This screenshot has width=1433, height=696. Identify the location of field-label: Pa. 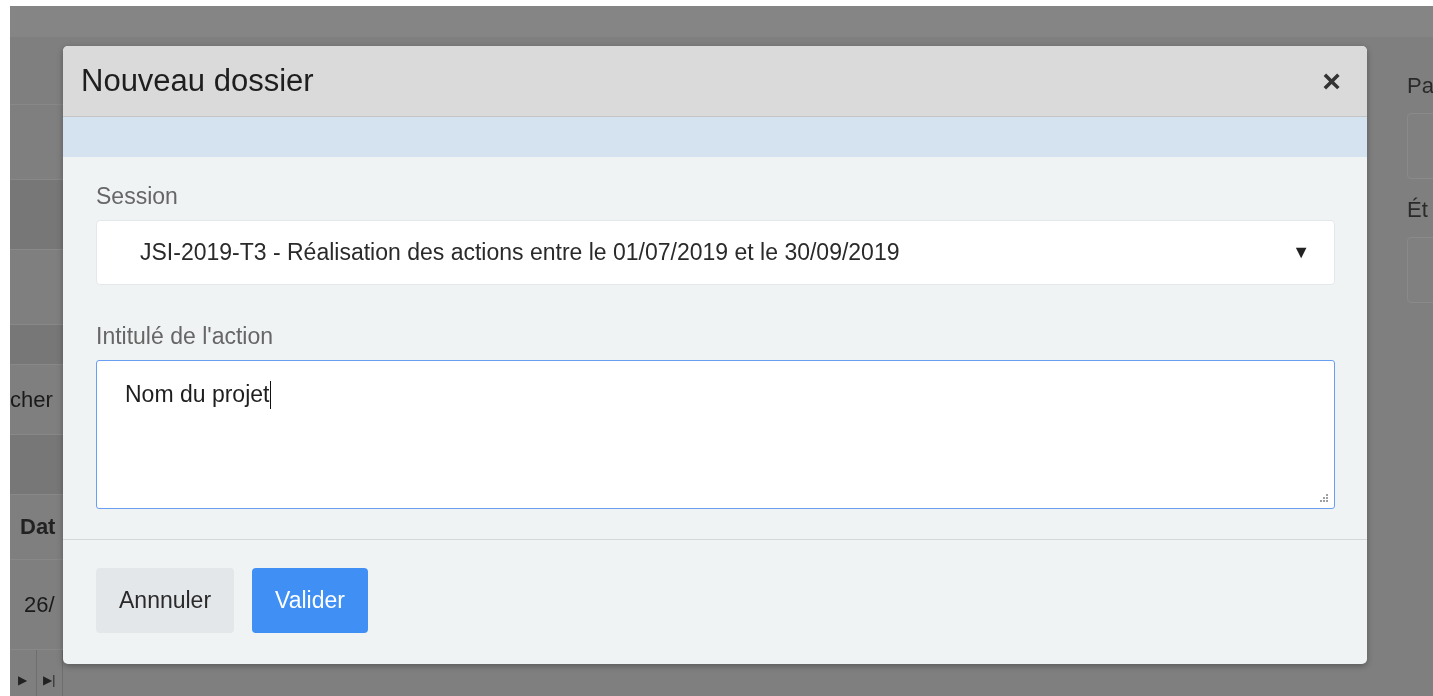
(1420, 86).